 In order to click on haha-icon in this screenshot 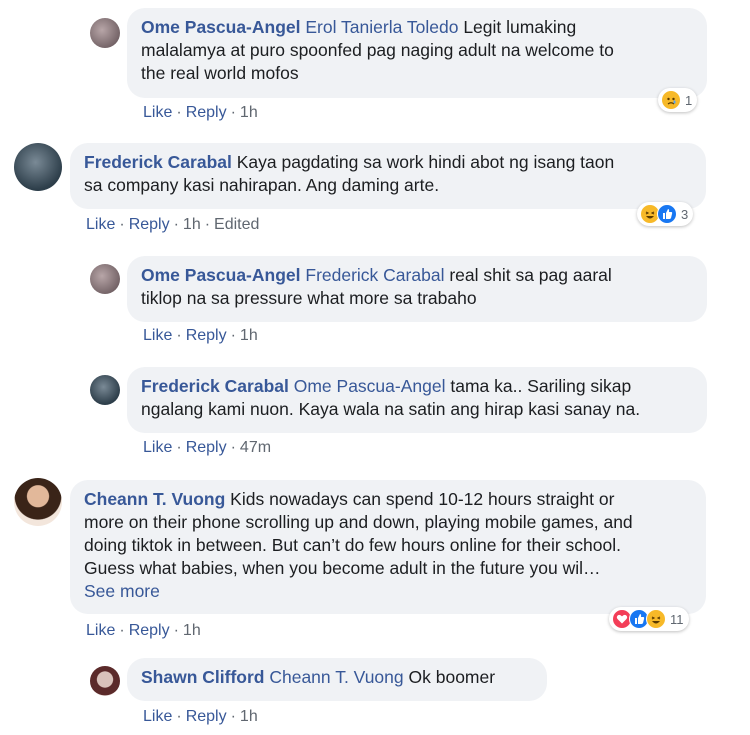, I will do `click(656, 619)`.